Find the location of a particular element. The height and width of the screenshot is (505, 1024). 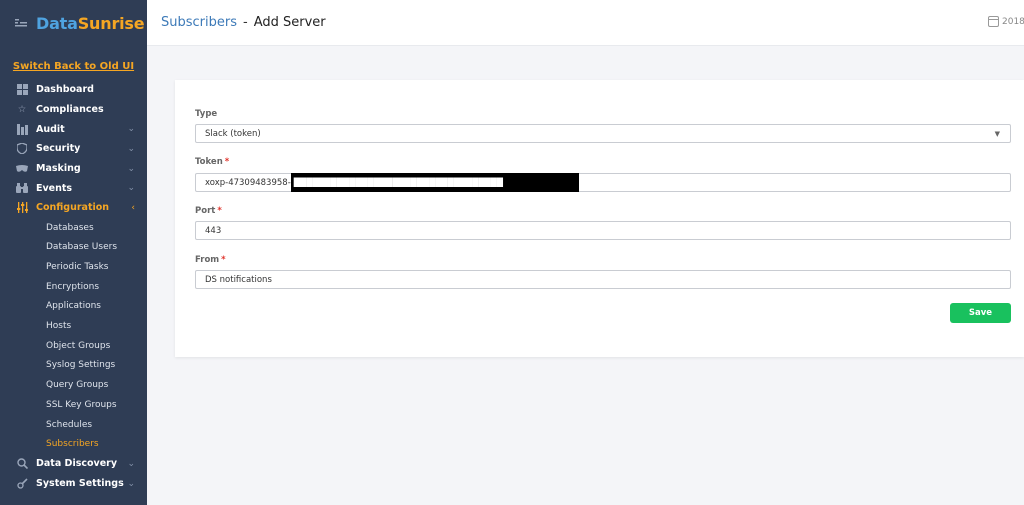

sidebar-item-label: Masking is located at coordinates (58, 169).